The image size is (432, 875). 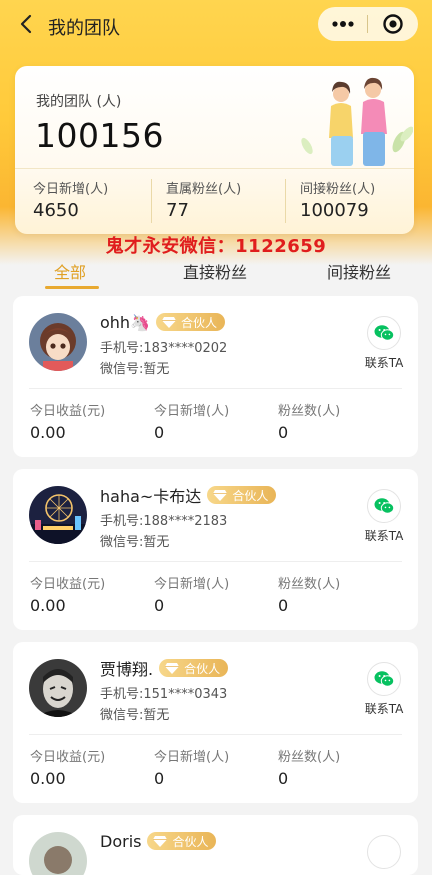 I want to click on stat-label: 直属粉丝(人), so click(x=204, y=189).